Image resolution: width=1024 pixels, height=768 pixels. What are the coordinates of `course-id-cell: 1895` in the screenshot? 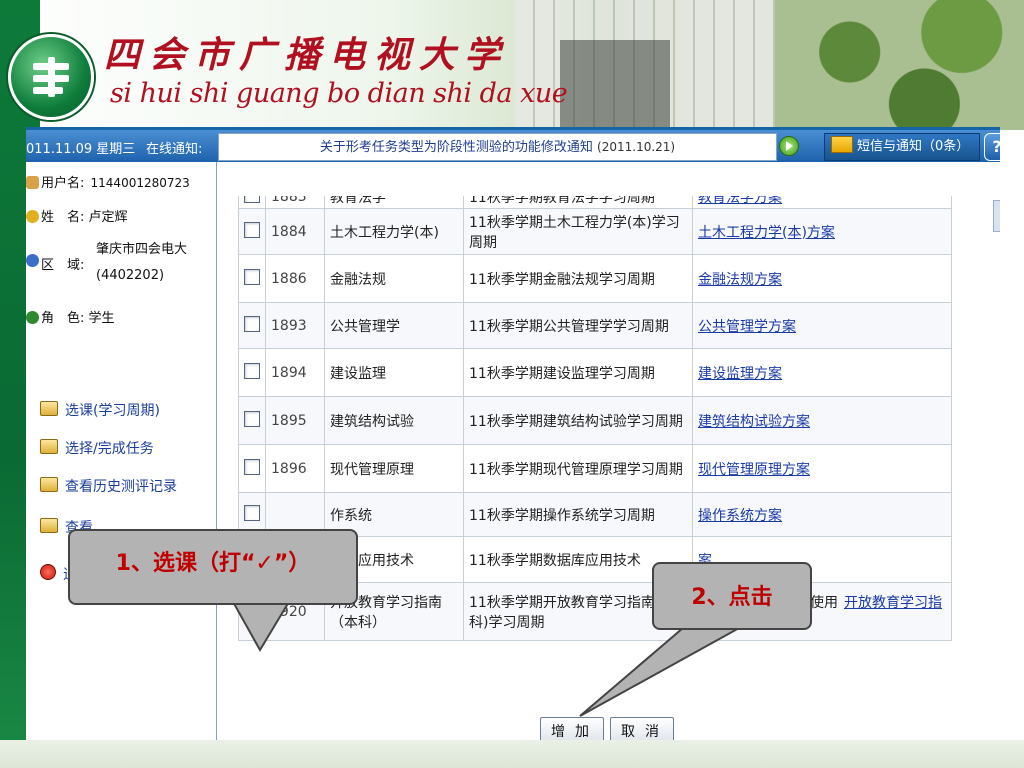 It's located at (295, 420).